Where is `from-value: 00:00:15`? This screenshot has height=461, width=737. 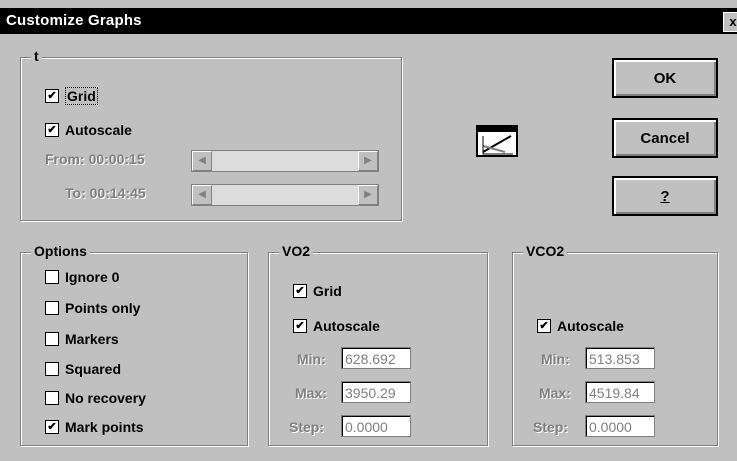
from-value: 00:00:15 is located at coordinates (116, 159).